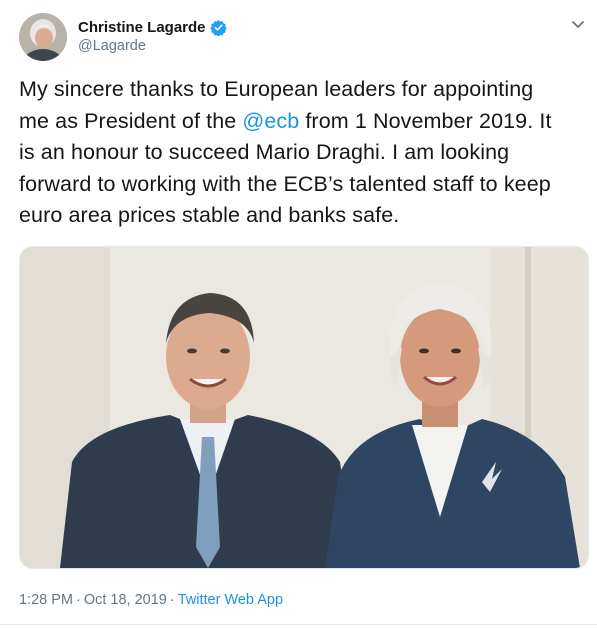 This screenshot has width=597, height=628. I want to click on author-avatar, so click(43, 37).